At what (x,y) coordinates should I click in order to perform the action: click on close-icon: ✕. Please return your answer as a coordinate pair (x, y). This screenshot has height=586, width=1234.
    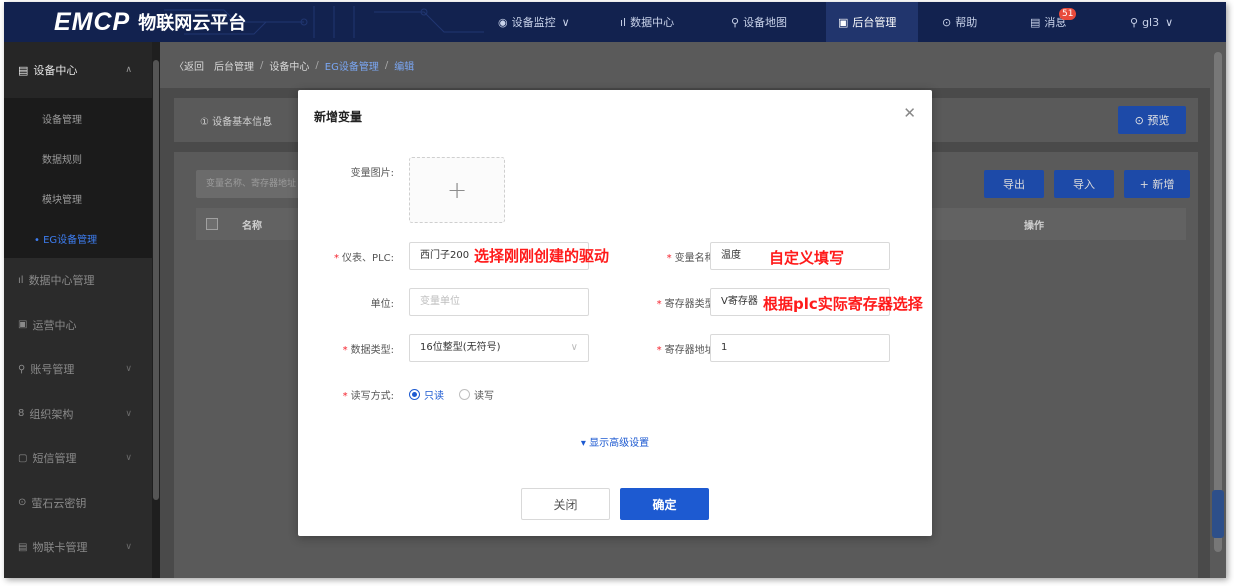
    Looking at the image, I should click on (909, 113).